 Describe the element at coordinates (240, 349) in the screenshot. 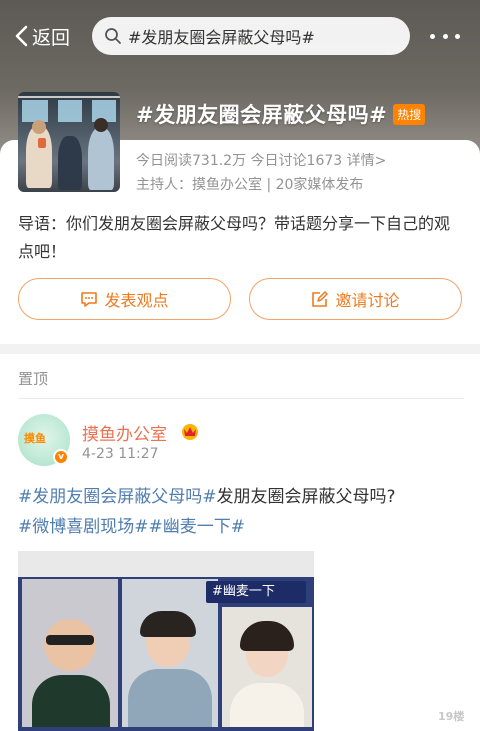

I see `section-divider` at that location.